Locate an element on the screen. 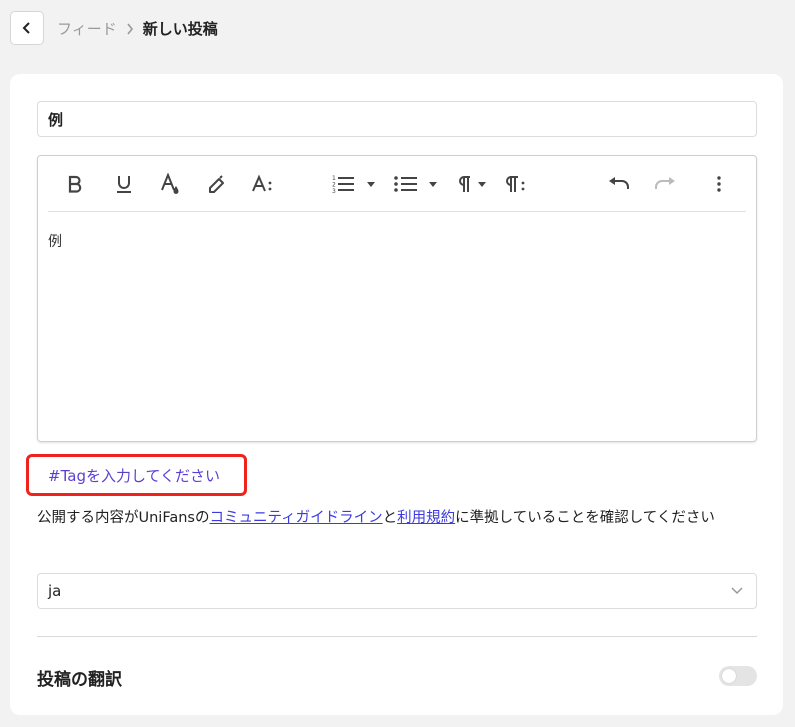 The image size is (795, 727). paragraph-format-button is located at coordinates (517, 184).